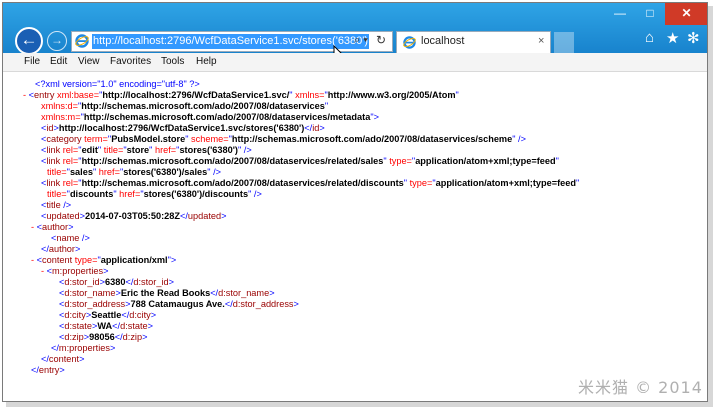  I want to click on xml-token: d:stor_id, so click(82, 282).